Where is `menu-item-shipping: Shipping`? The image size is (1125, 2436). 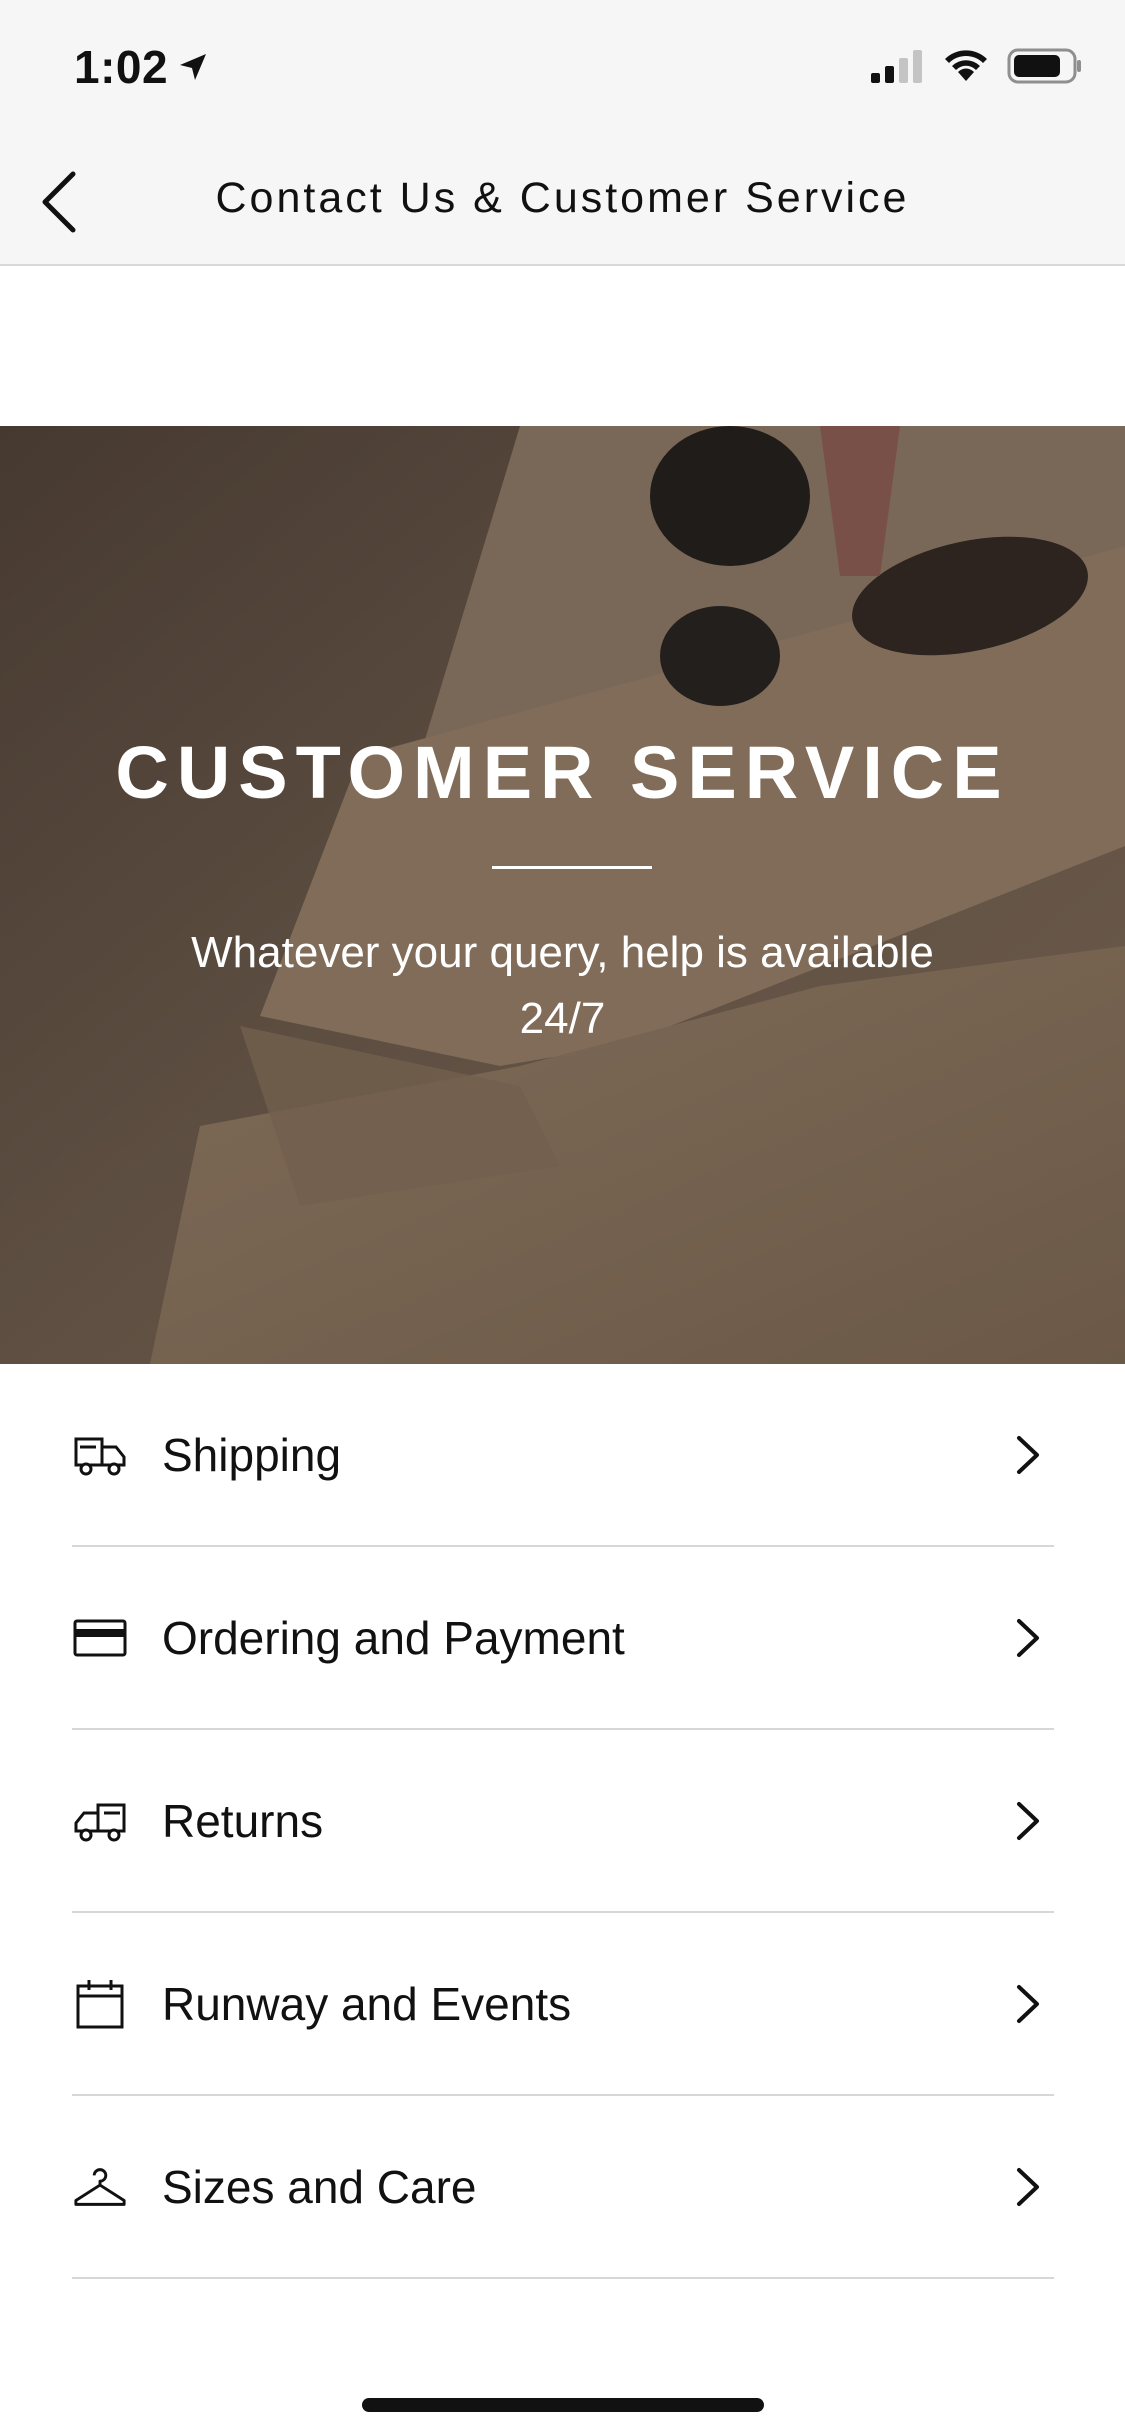
menu-item-shipping: Shipping is located at coordinates (563, 1455).